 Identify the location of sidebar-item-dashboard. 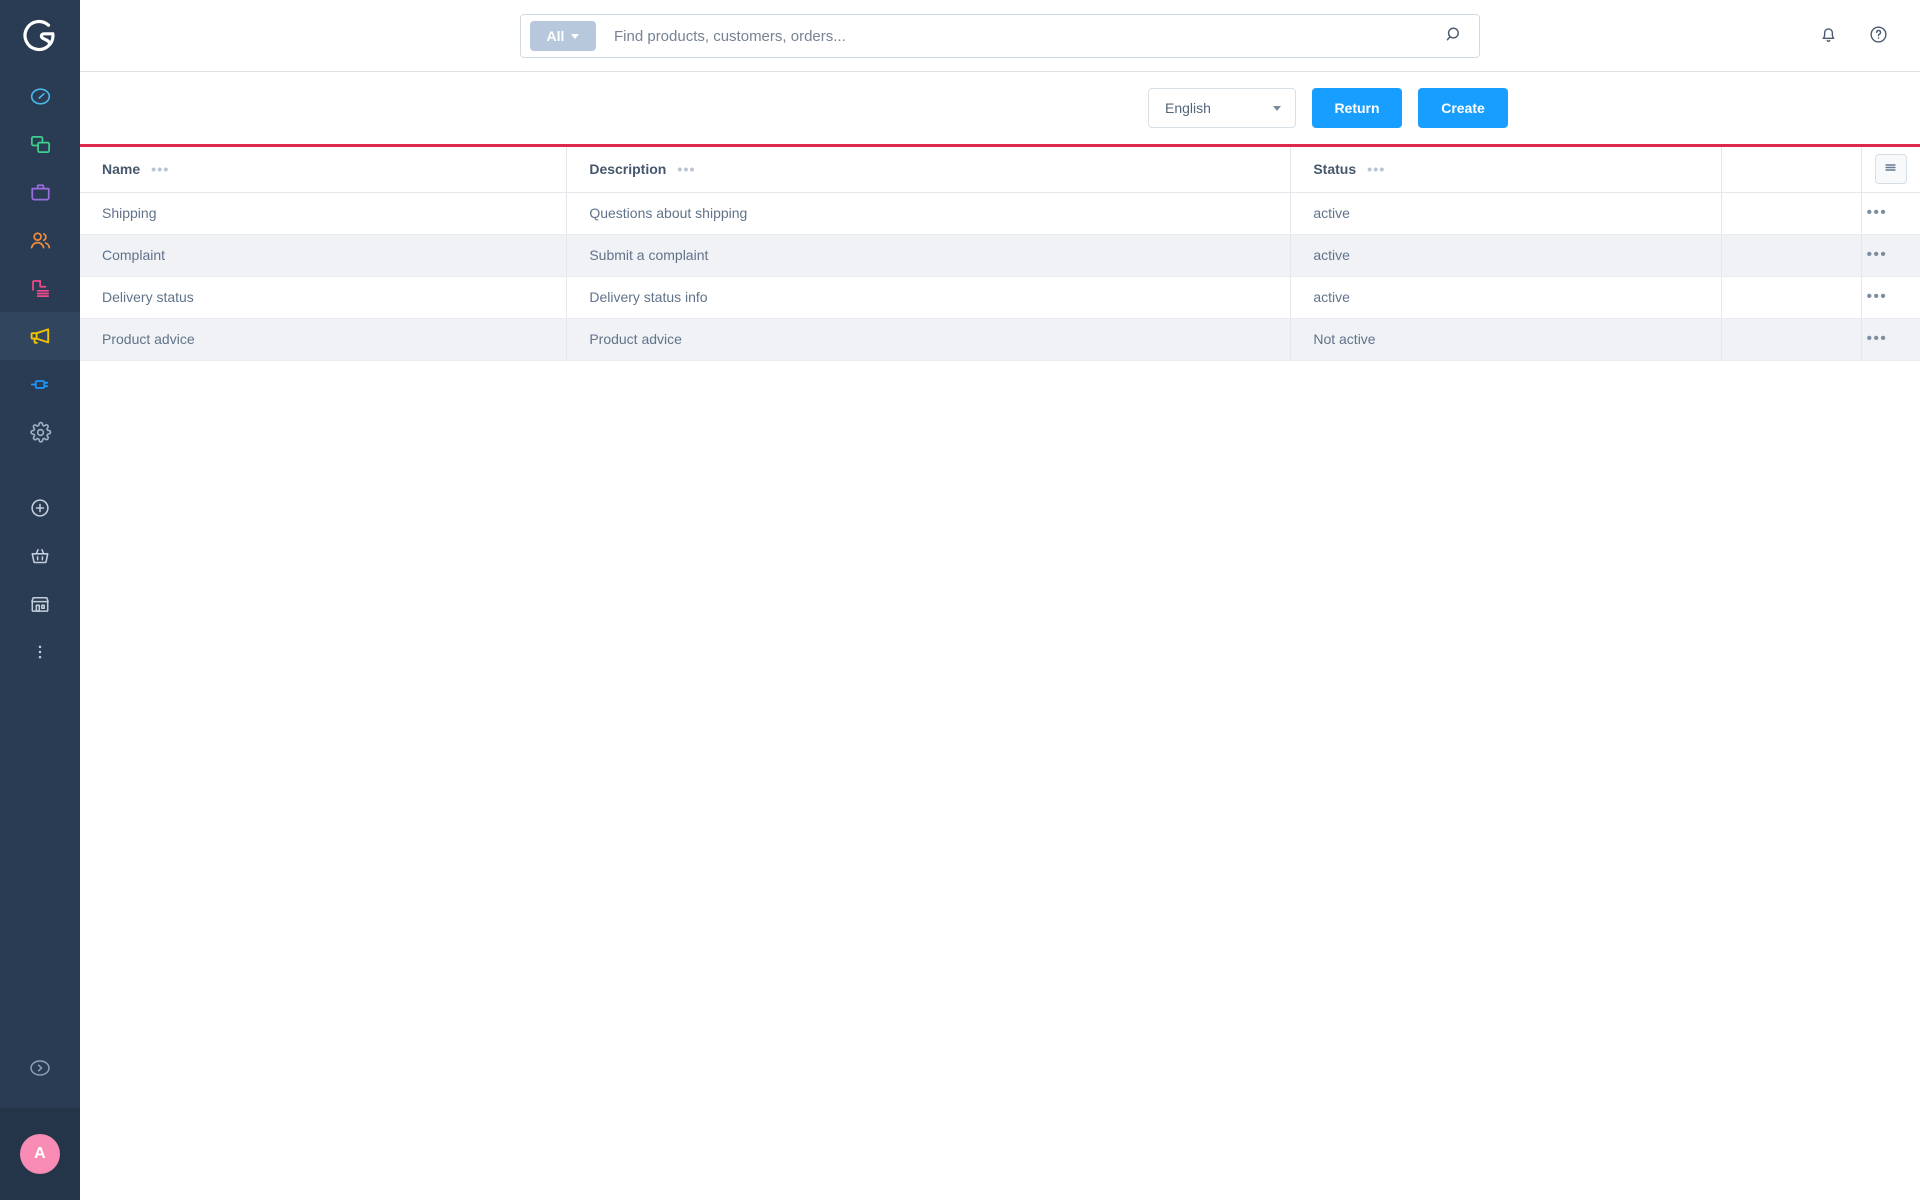
(40, 96).